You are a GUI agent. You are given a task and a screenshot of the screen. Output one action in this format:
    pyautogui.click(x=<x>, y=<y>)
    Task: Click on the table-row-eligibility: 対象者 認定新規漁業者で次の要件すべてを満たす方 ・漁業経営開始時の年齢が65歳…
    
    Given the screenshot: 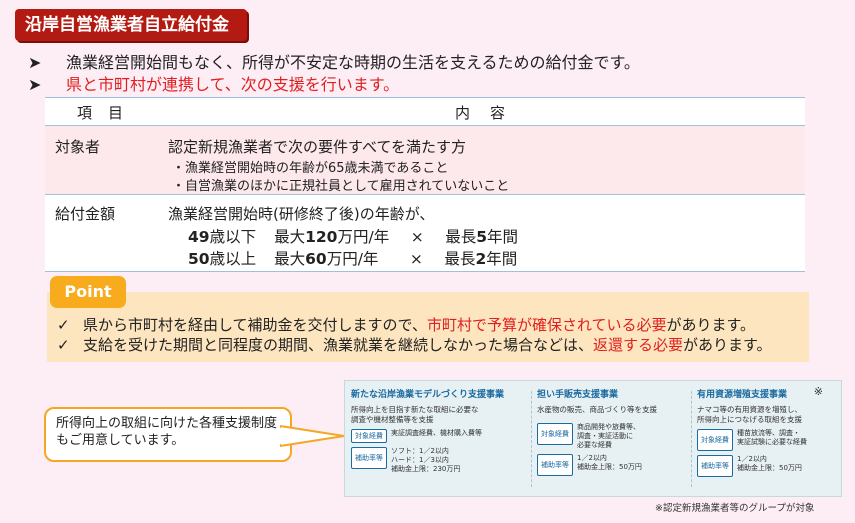 What is the action you would take?
    pyautogui.click(x=425, y=160)
    